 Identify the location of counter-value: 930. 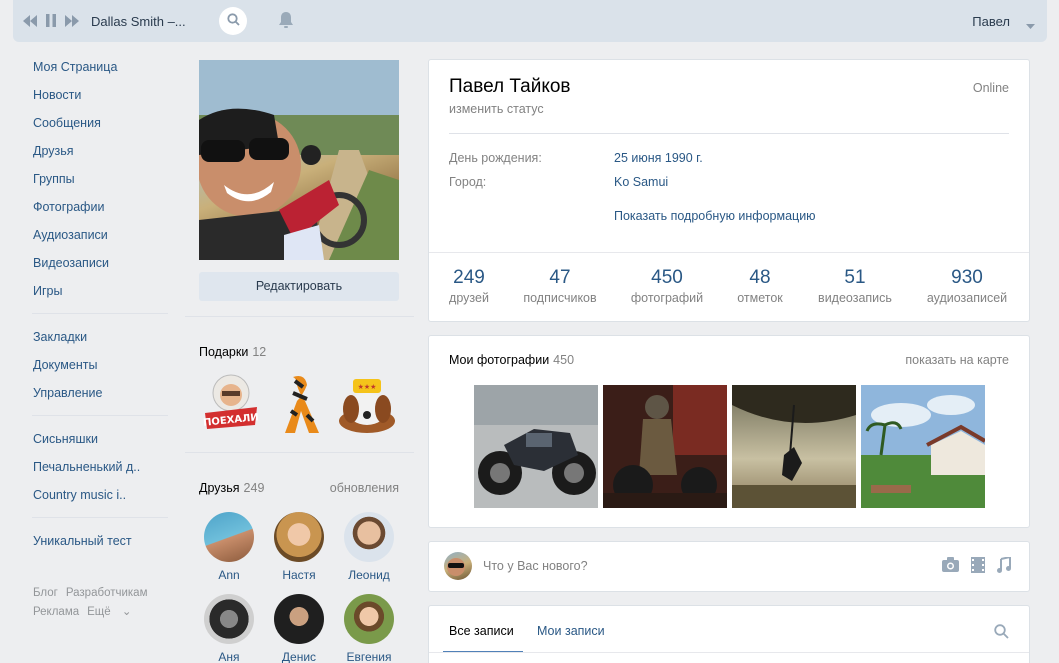
(967, 277).